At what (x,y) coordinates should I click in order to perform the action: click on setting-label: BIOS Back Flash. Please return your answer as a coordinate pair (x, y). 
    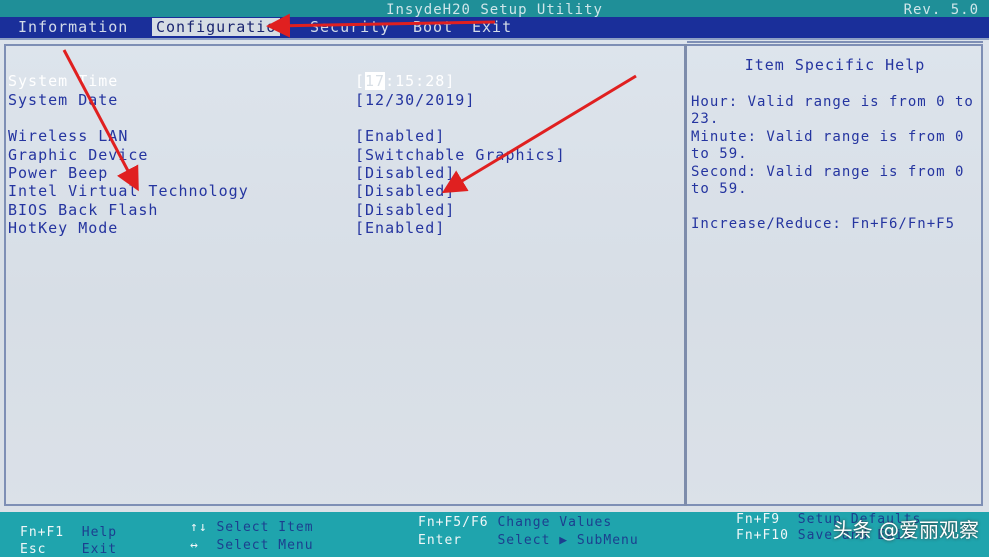
    Looking at the image, I should click on (83, 210).